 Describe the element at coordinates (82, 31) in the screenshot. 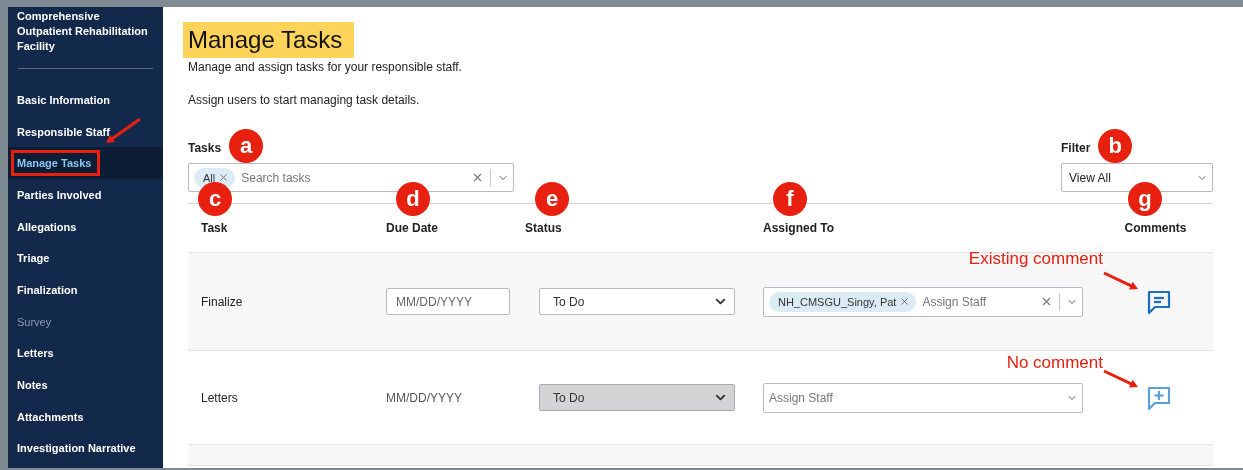

I see `facility-name: Comprehensive Outpatient Rehabilitation Facility` at that location.